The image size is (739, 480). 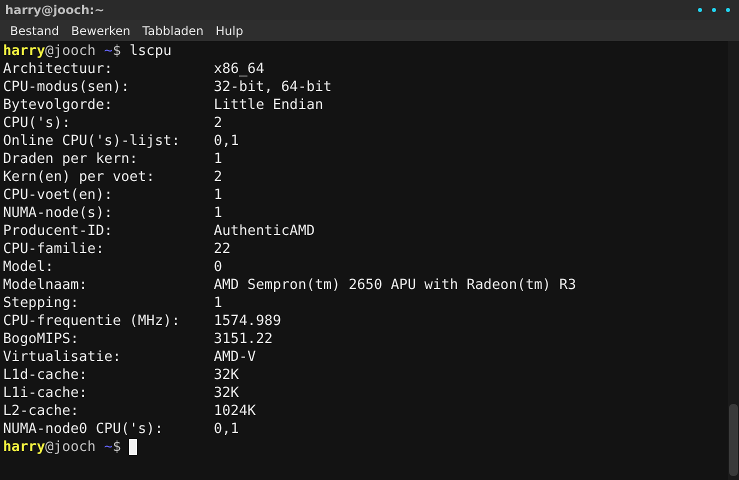 What do you see at coordinates (173, 31) in the screenshot?
I see `menu-item: Tabbladen` at bounding box center [173, 31].